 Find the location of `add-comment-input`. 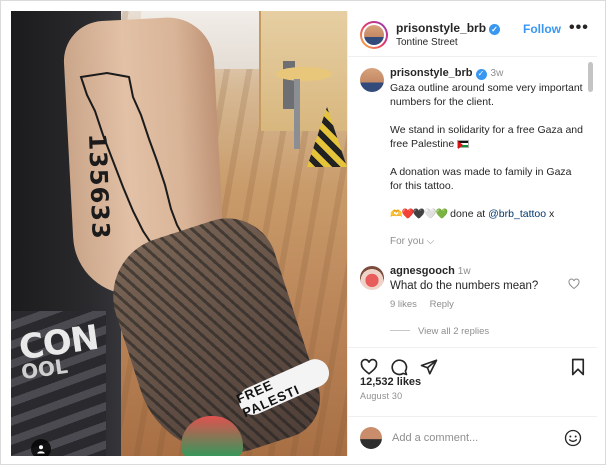

add-comment-input is located at coordinates (472, 438).